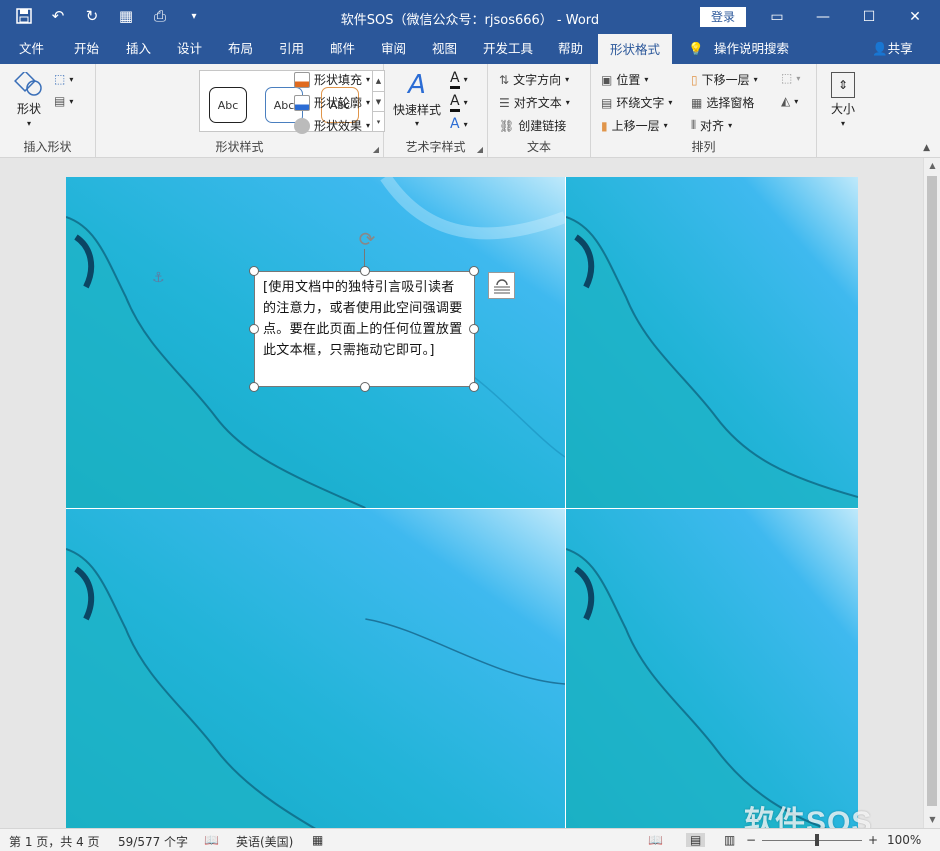  Describe the element at coordinates (86, 49) in the screenshot. I see `tab-home: 开始` at that location.